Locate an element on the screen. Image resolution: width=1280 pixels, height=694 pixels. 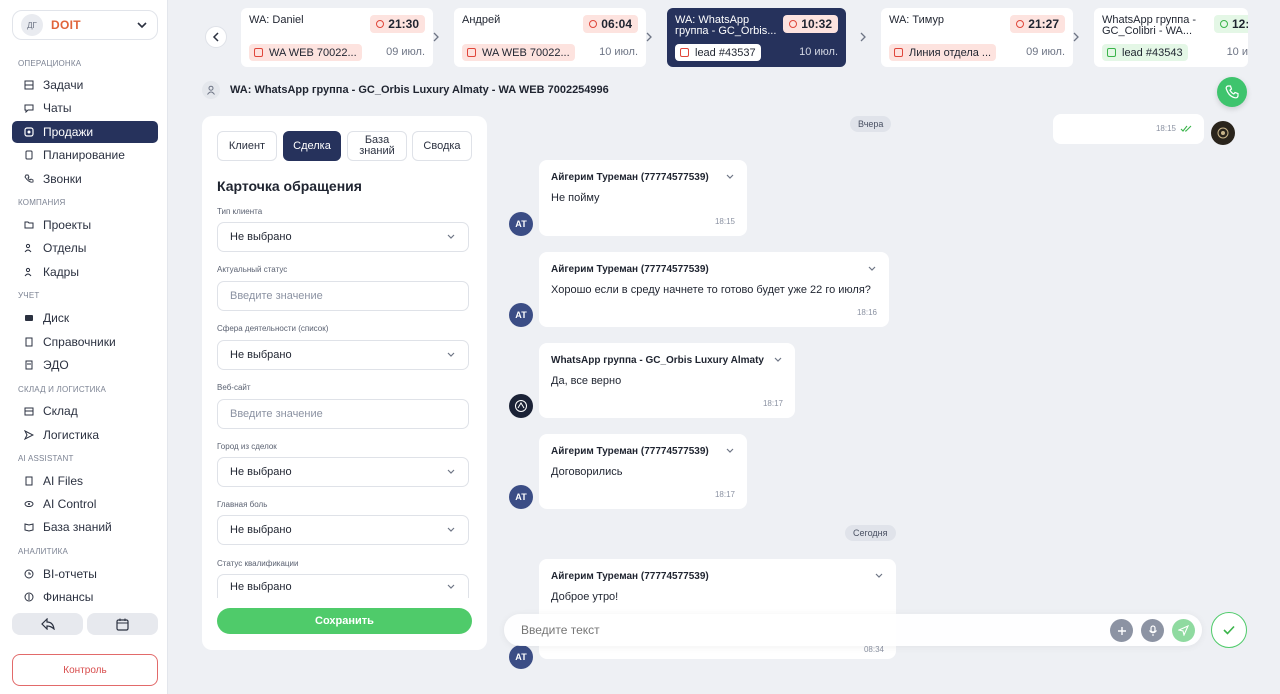
control-button: Контроль is located at coordinates (85, 670).